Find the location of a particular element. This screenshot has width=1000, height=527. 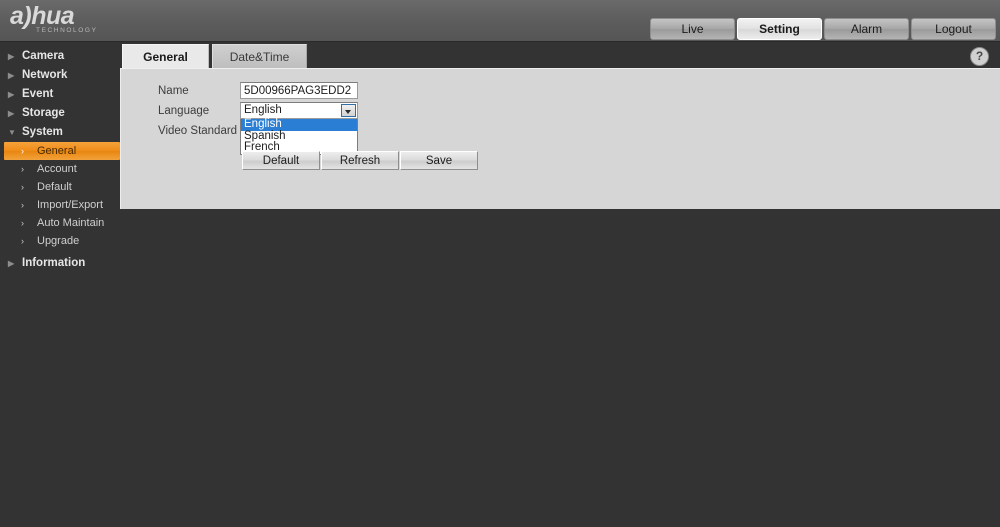

sidebar-item-storage: ▶ Storage is located at coordinates (60, 113).